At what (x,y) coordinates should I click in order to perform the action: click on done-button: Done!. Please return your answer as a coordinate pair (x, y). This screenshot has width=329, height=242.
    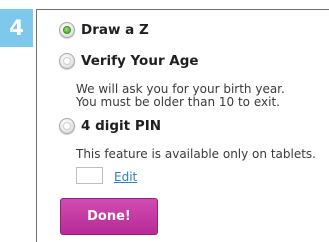
    Looking at the image, I should click on (109, 216).